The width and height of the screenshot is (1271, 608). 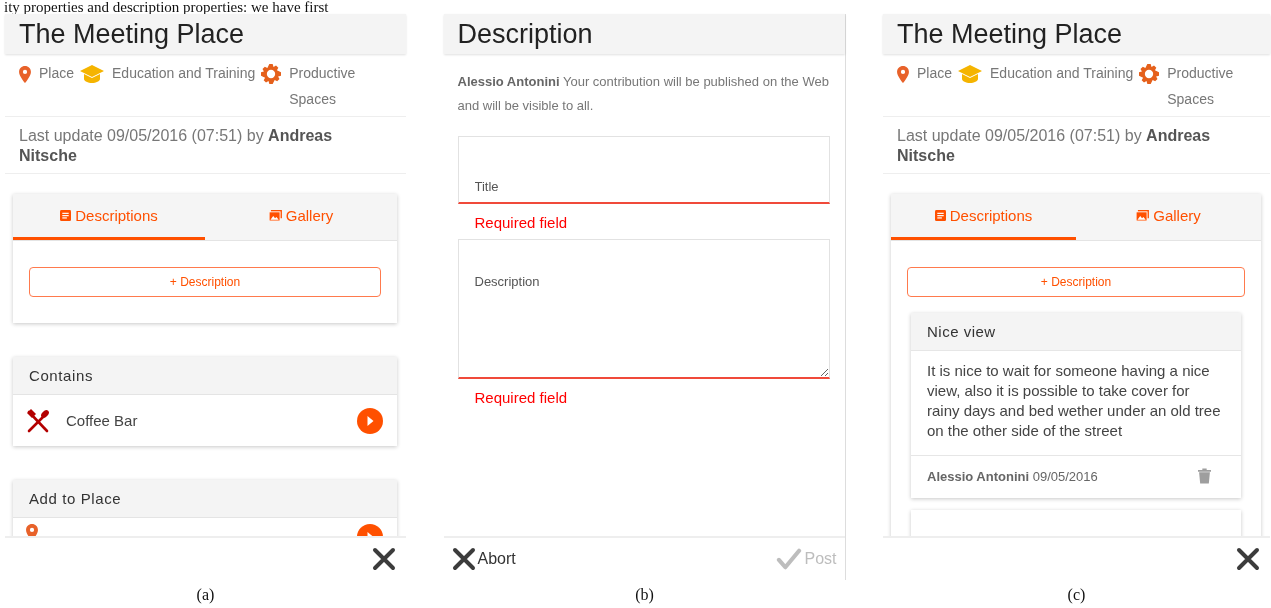 I want to click on cutlery-icon, so click(x=38, y=420).